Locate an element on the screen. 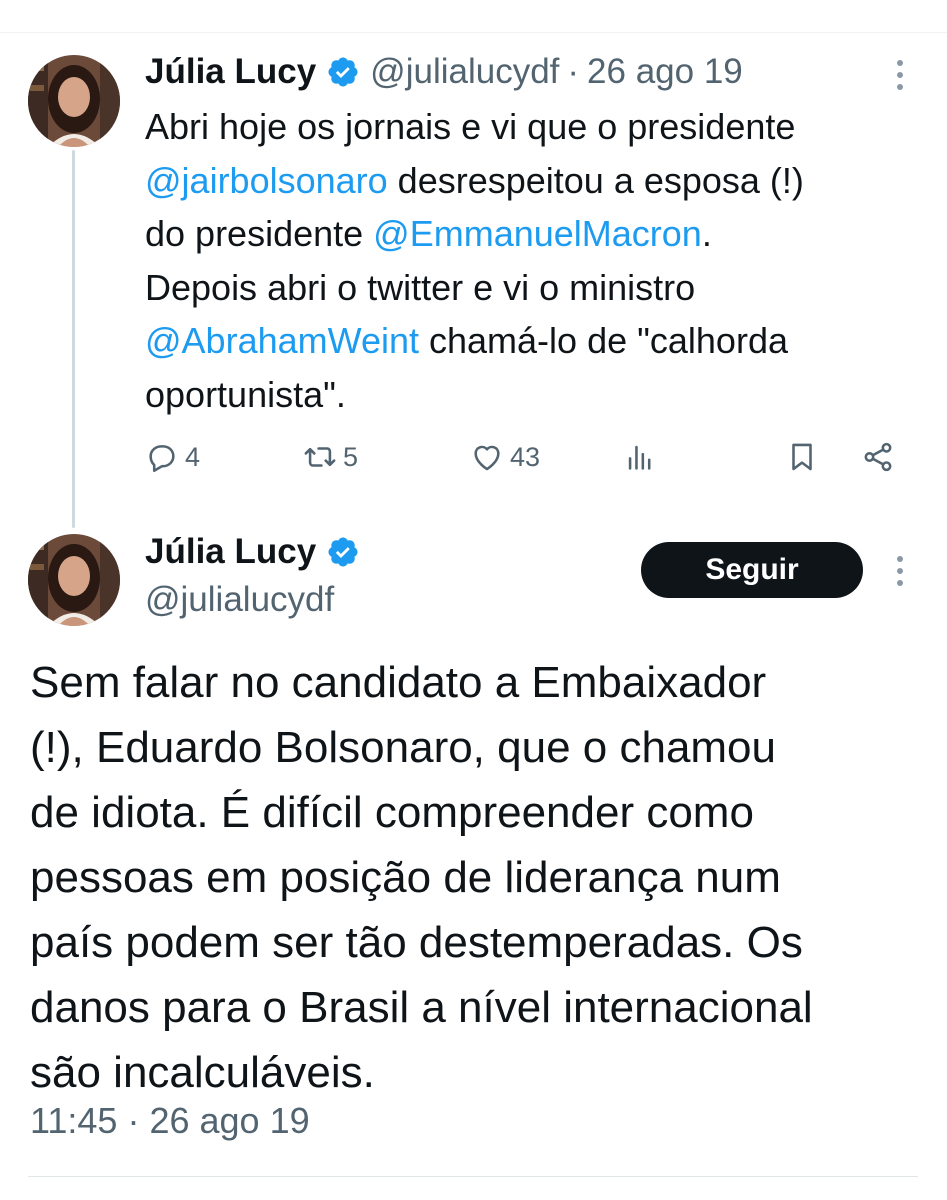  tweet-text-line: do presidente @EmmanuelMacron. is located at coordinates (535, 234).